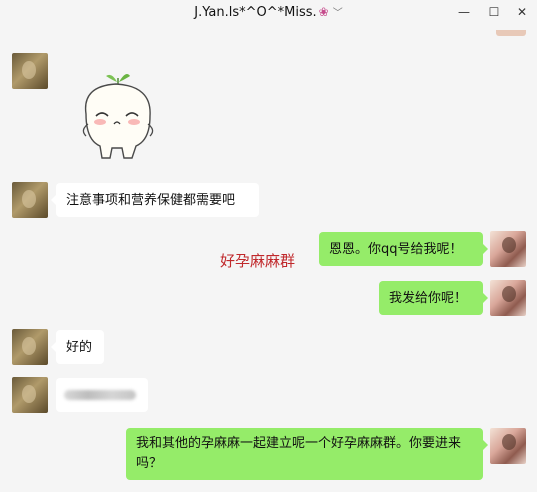 This screenshot has width=537, height=492. What do you see at coordinates (428, 298) in the screenshot?
I see `message-text: 我发给你呢！` at bounding box center [428, 298].